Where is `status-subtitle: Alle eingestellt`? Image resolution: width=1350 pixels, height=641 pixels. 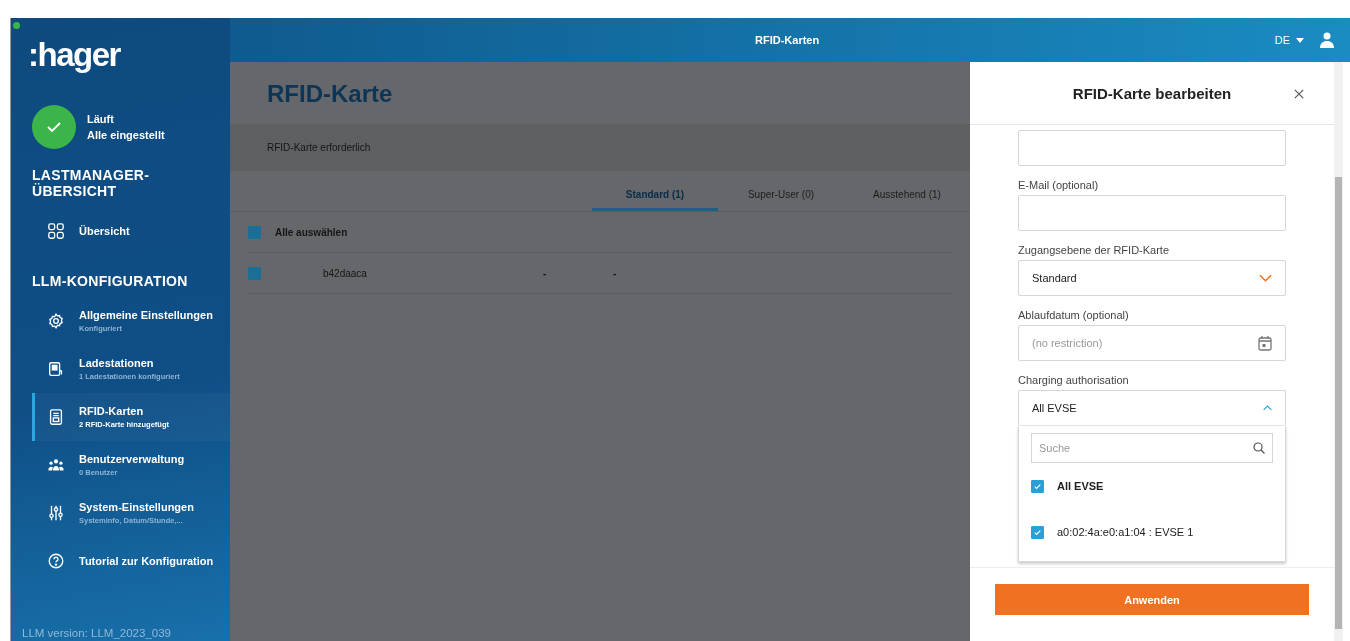 status-subtitle: Alle eingestellt is located at coordinates (126, 135).